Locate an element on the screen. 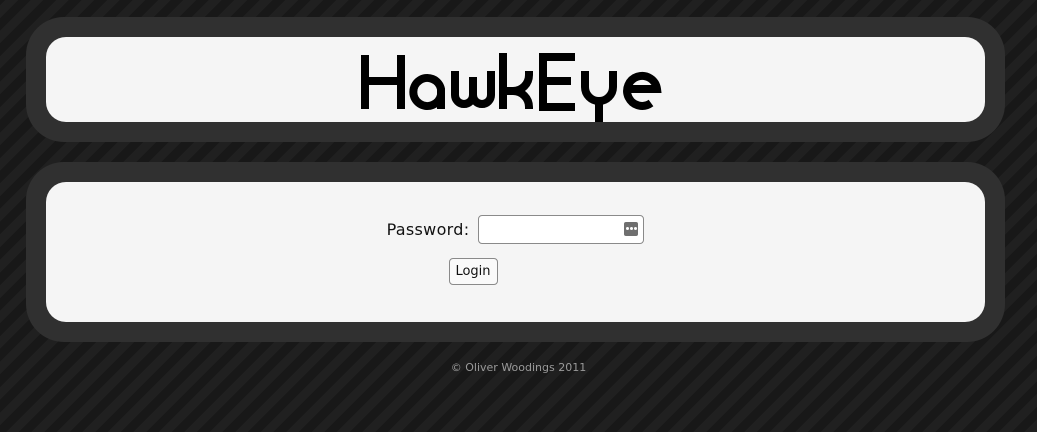 Image resolution: width=1037 pixels, height=432 pixels. password-row: Password: is located at coordinates (515, 229).